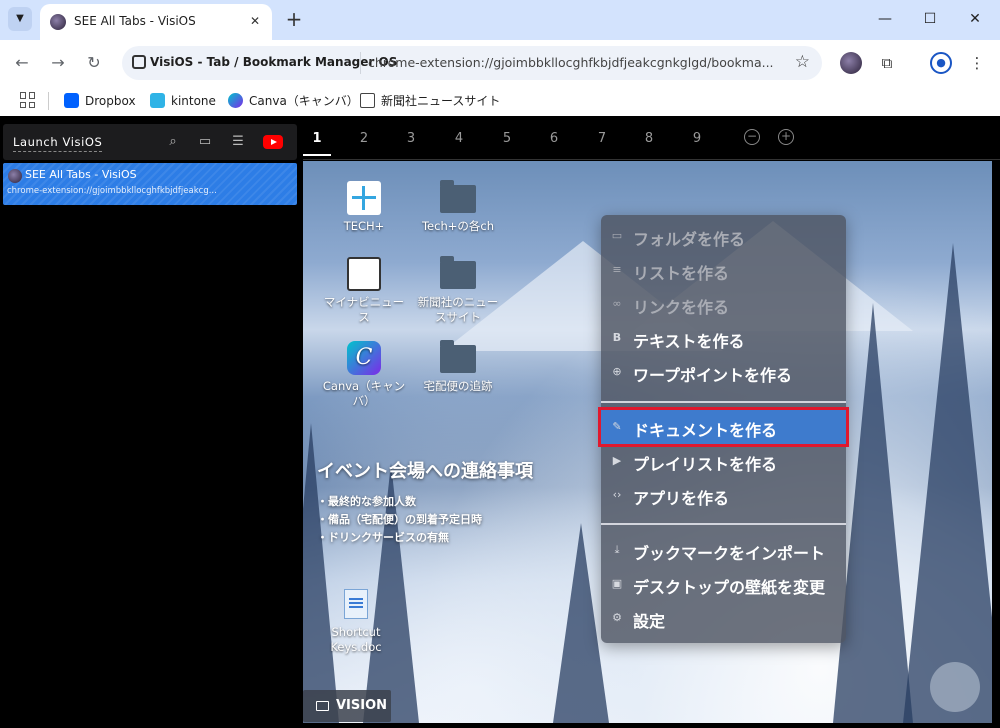  What do you see at coordinates (364, 198) in the screenshot?
I see `tech-plus-icon` at bounding box center [364, 198].